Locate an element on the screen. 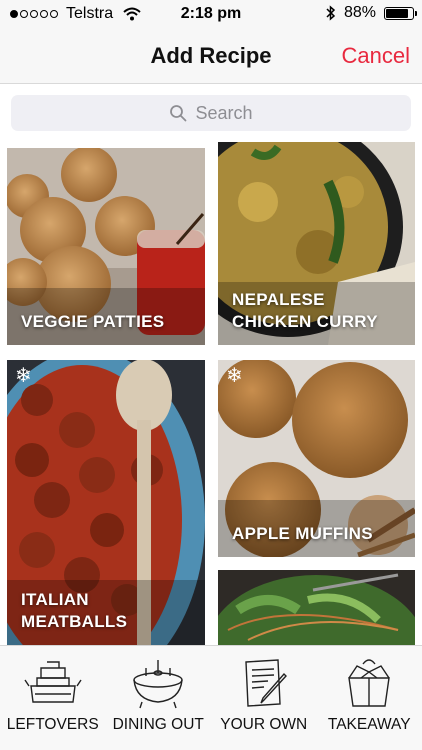 This screenshot has width=422, height=750. search-container: Search is located at coordinates (211, 113).